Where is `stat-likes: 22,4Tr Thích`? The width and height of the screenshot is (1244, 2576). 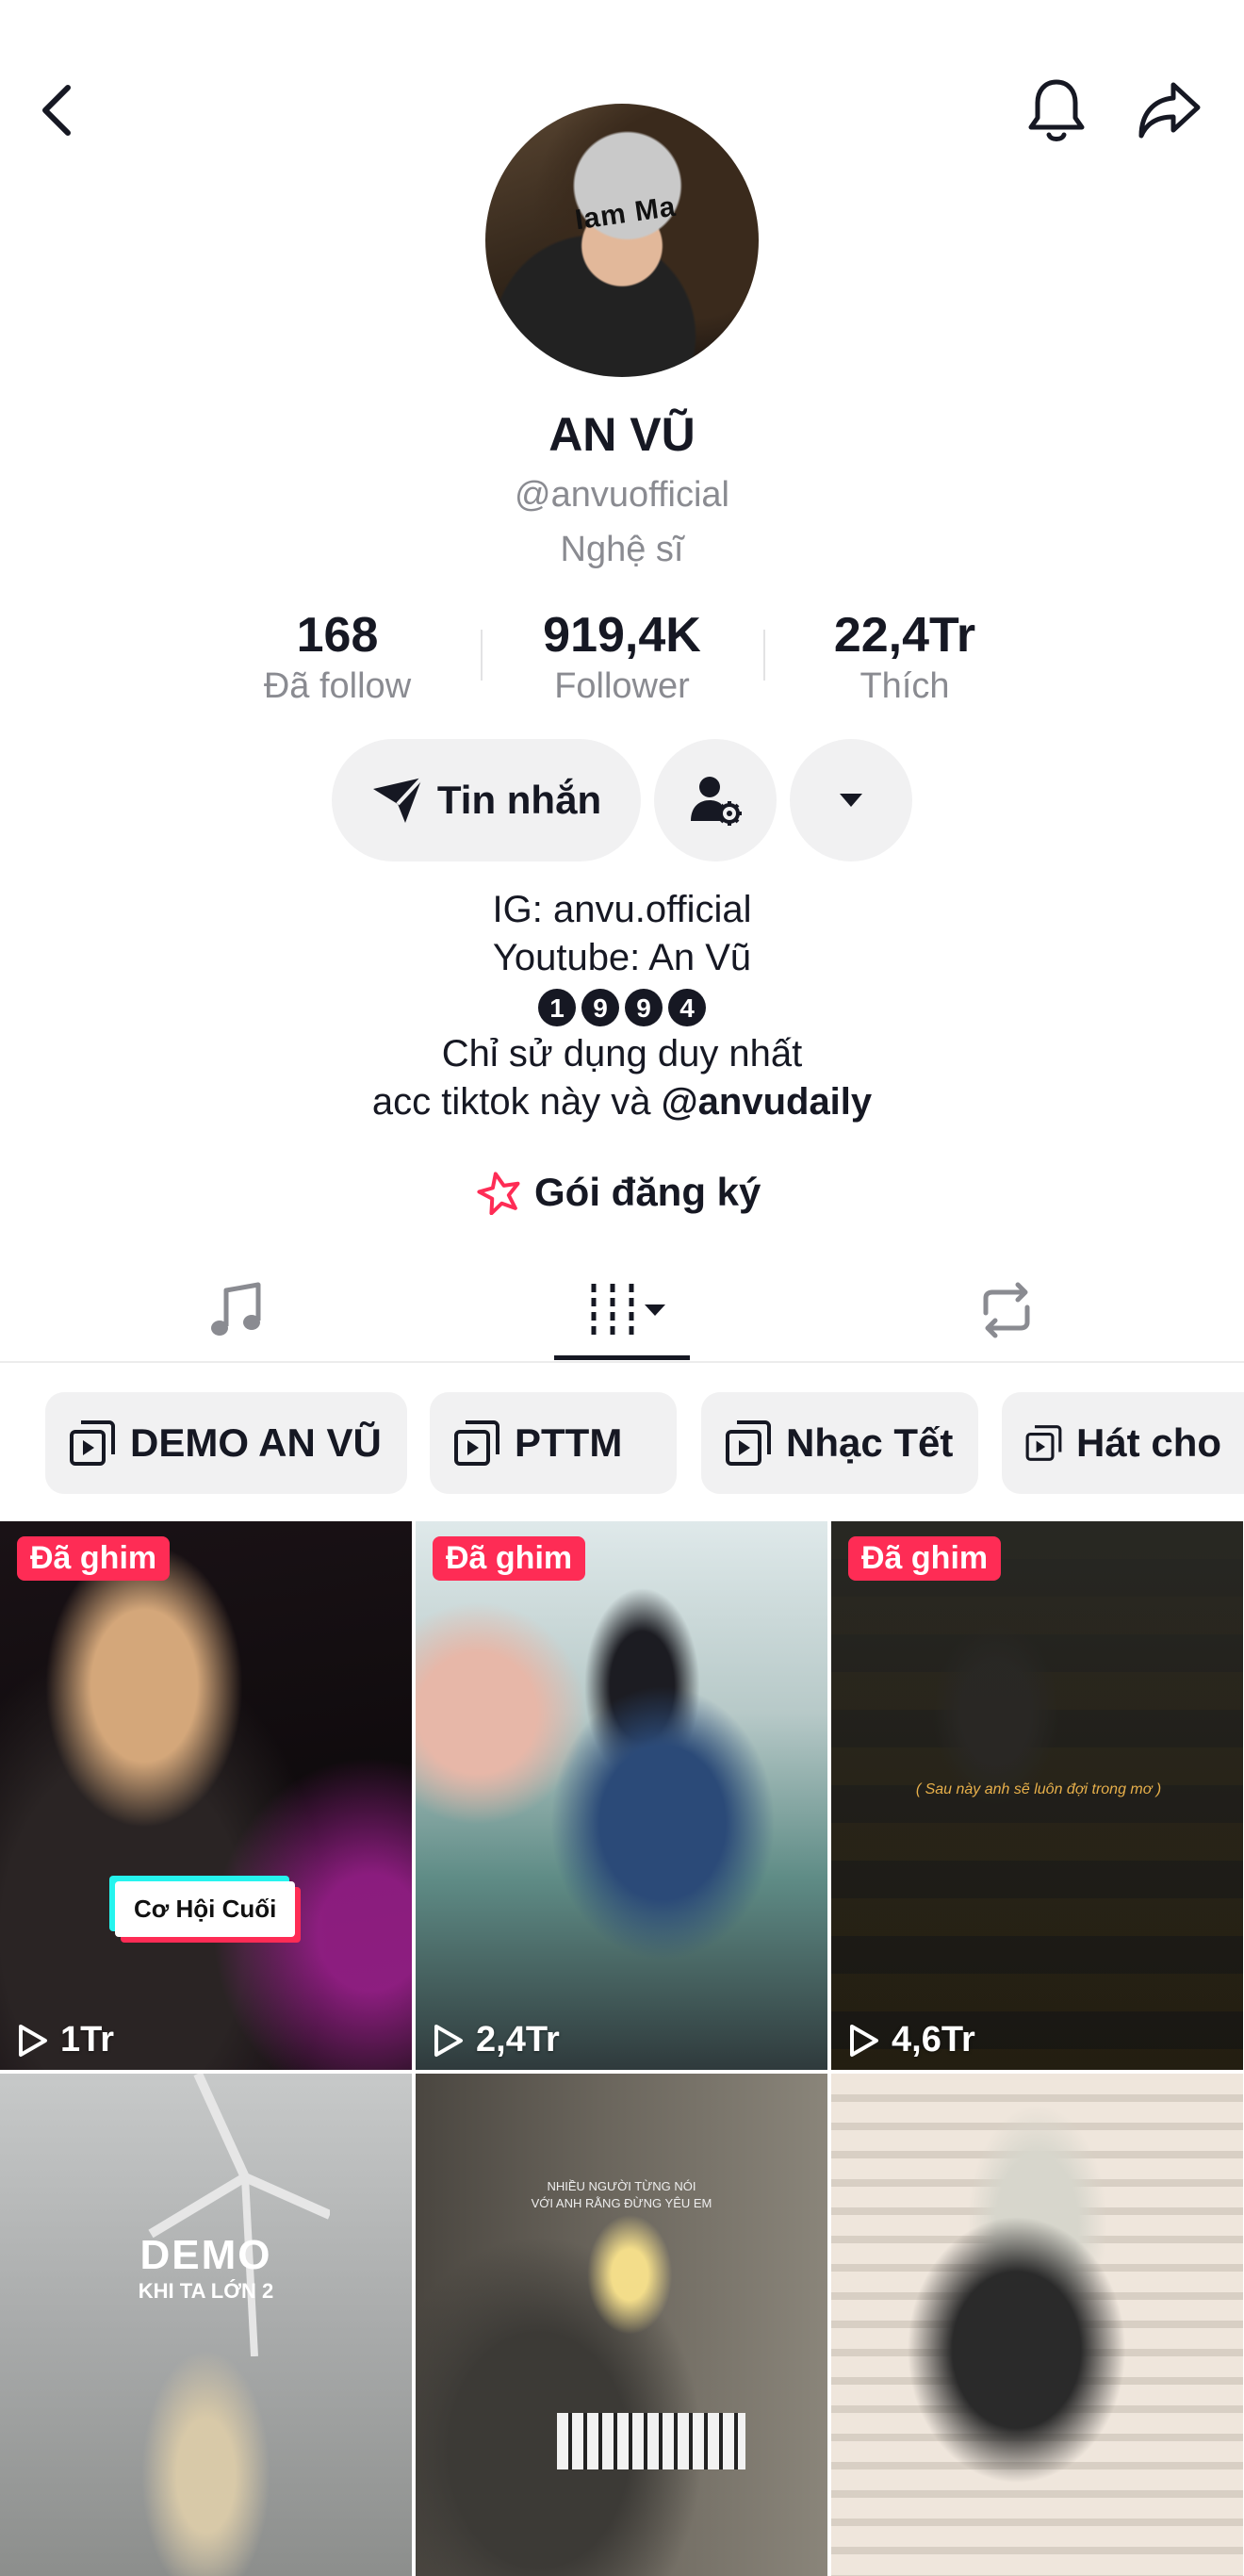 stat-likes: 22,4Tr Thích is located at coordinates (905, 658).